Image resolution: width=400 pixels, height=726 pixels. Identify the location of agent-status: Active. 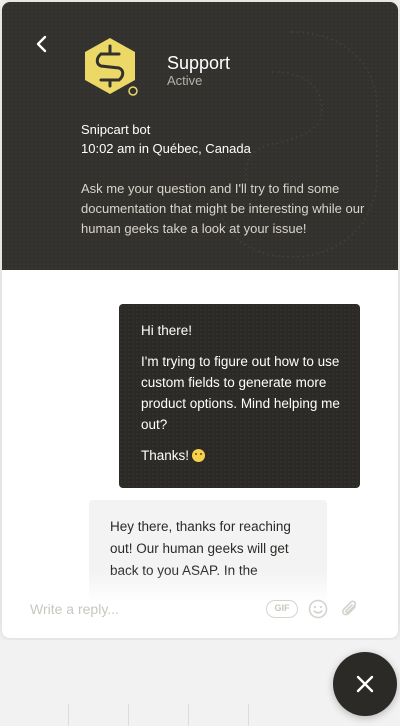
(185, 80).